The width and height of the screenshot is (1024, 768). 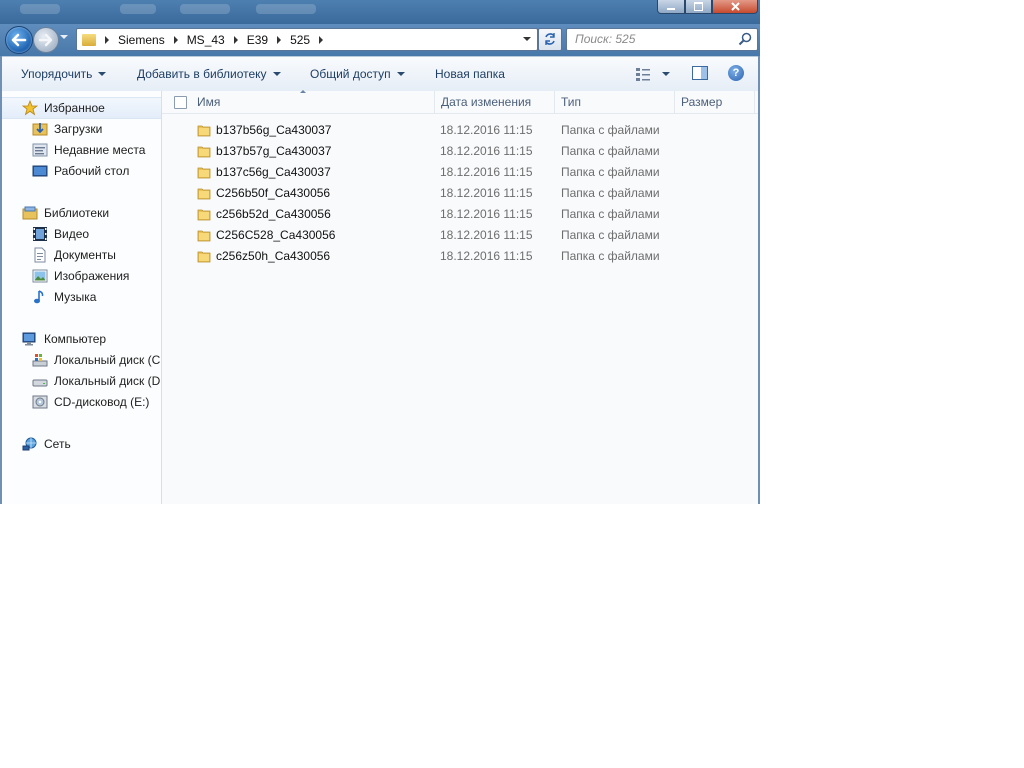 What do you see at coordinates (715, 102) in the screenshot?
I see `column-header-size: Размер` at bounding box center [715, 102].